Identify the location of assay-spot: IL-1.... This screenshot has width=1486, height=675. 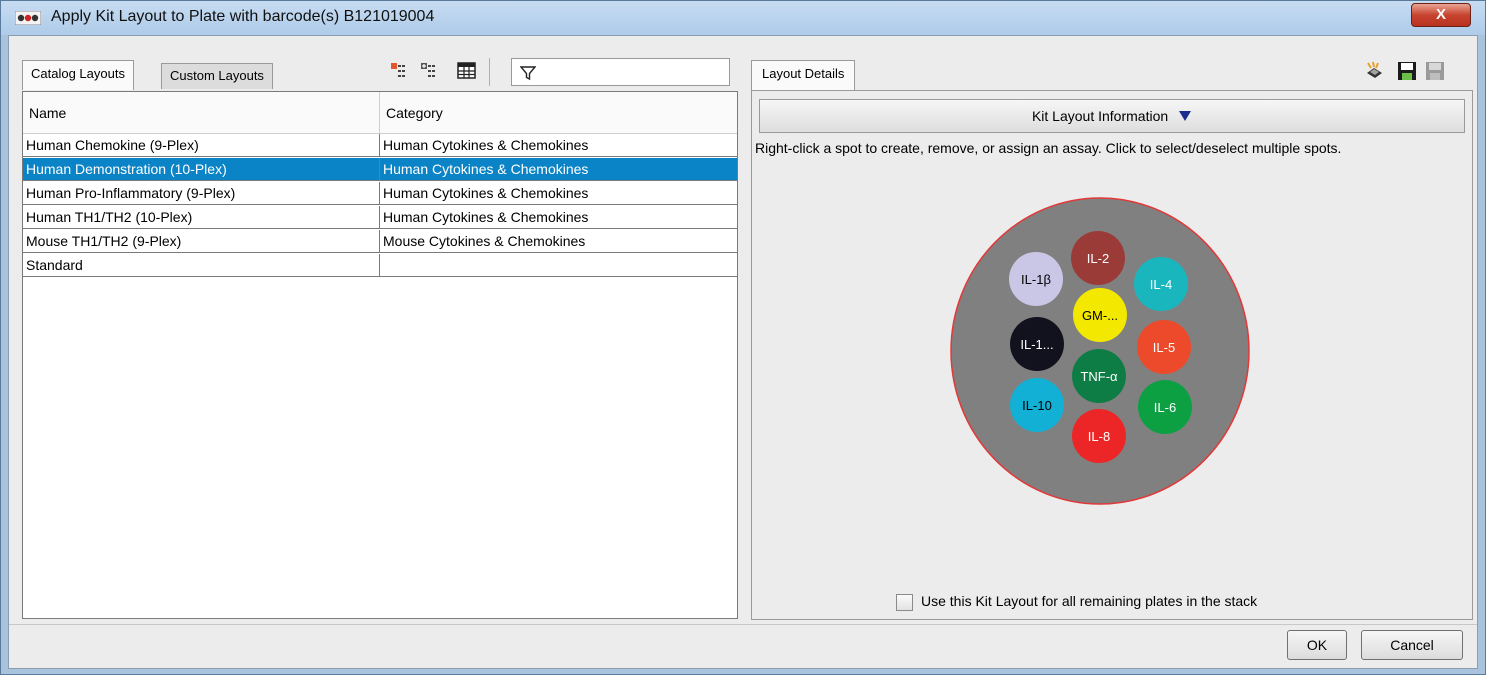
(1037, 344).